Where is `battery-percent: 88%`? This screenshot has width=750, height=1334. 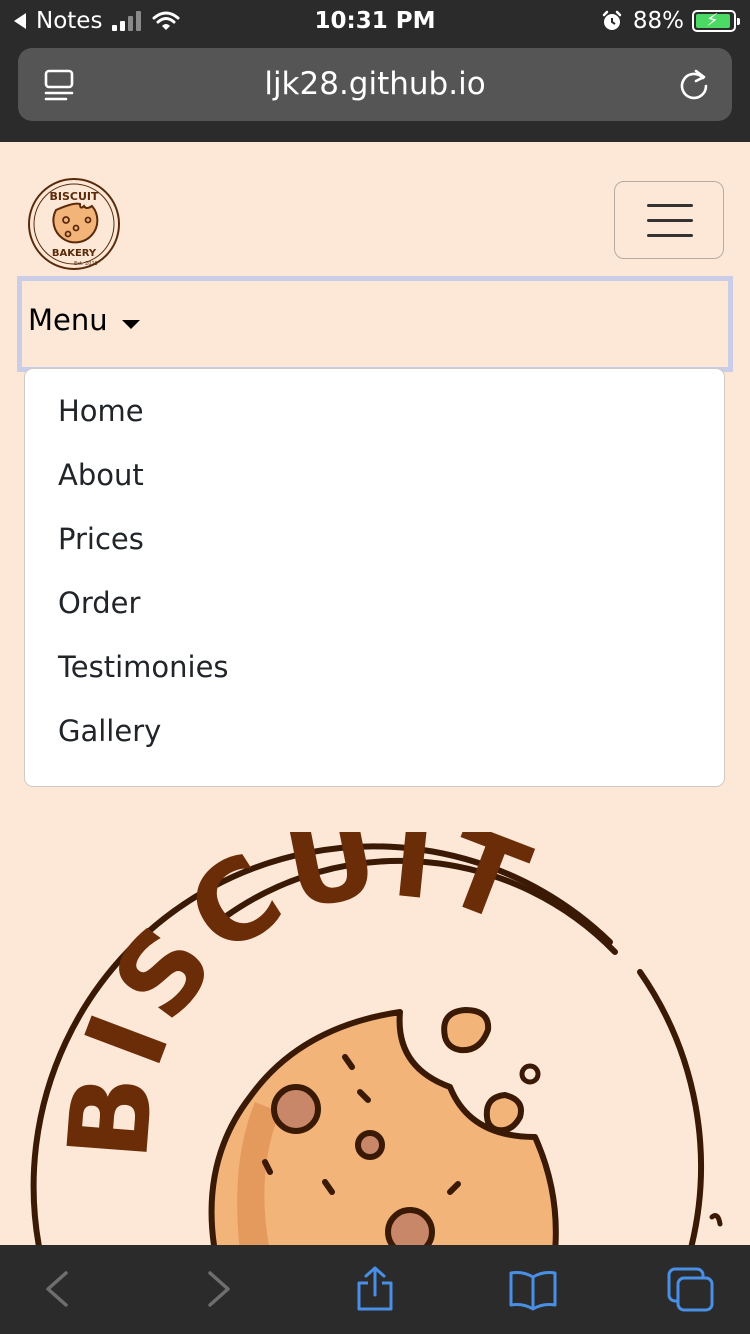
battery-percent: 88% is located at coordinates (658, 21).